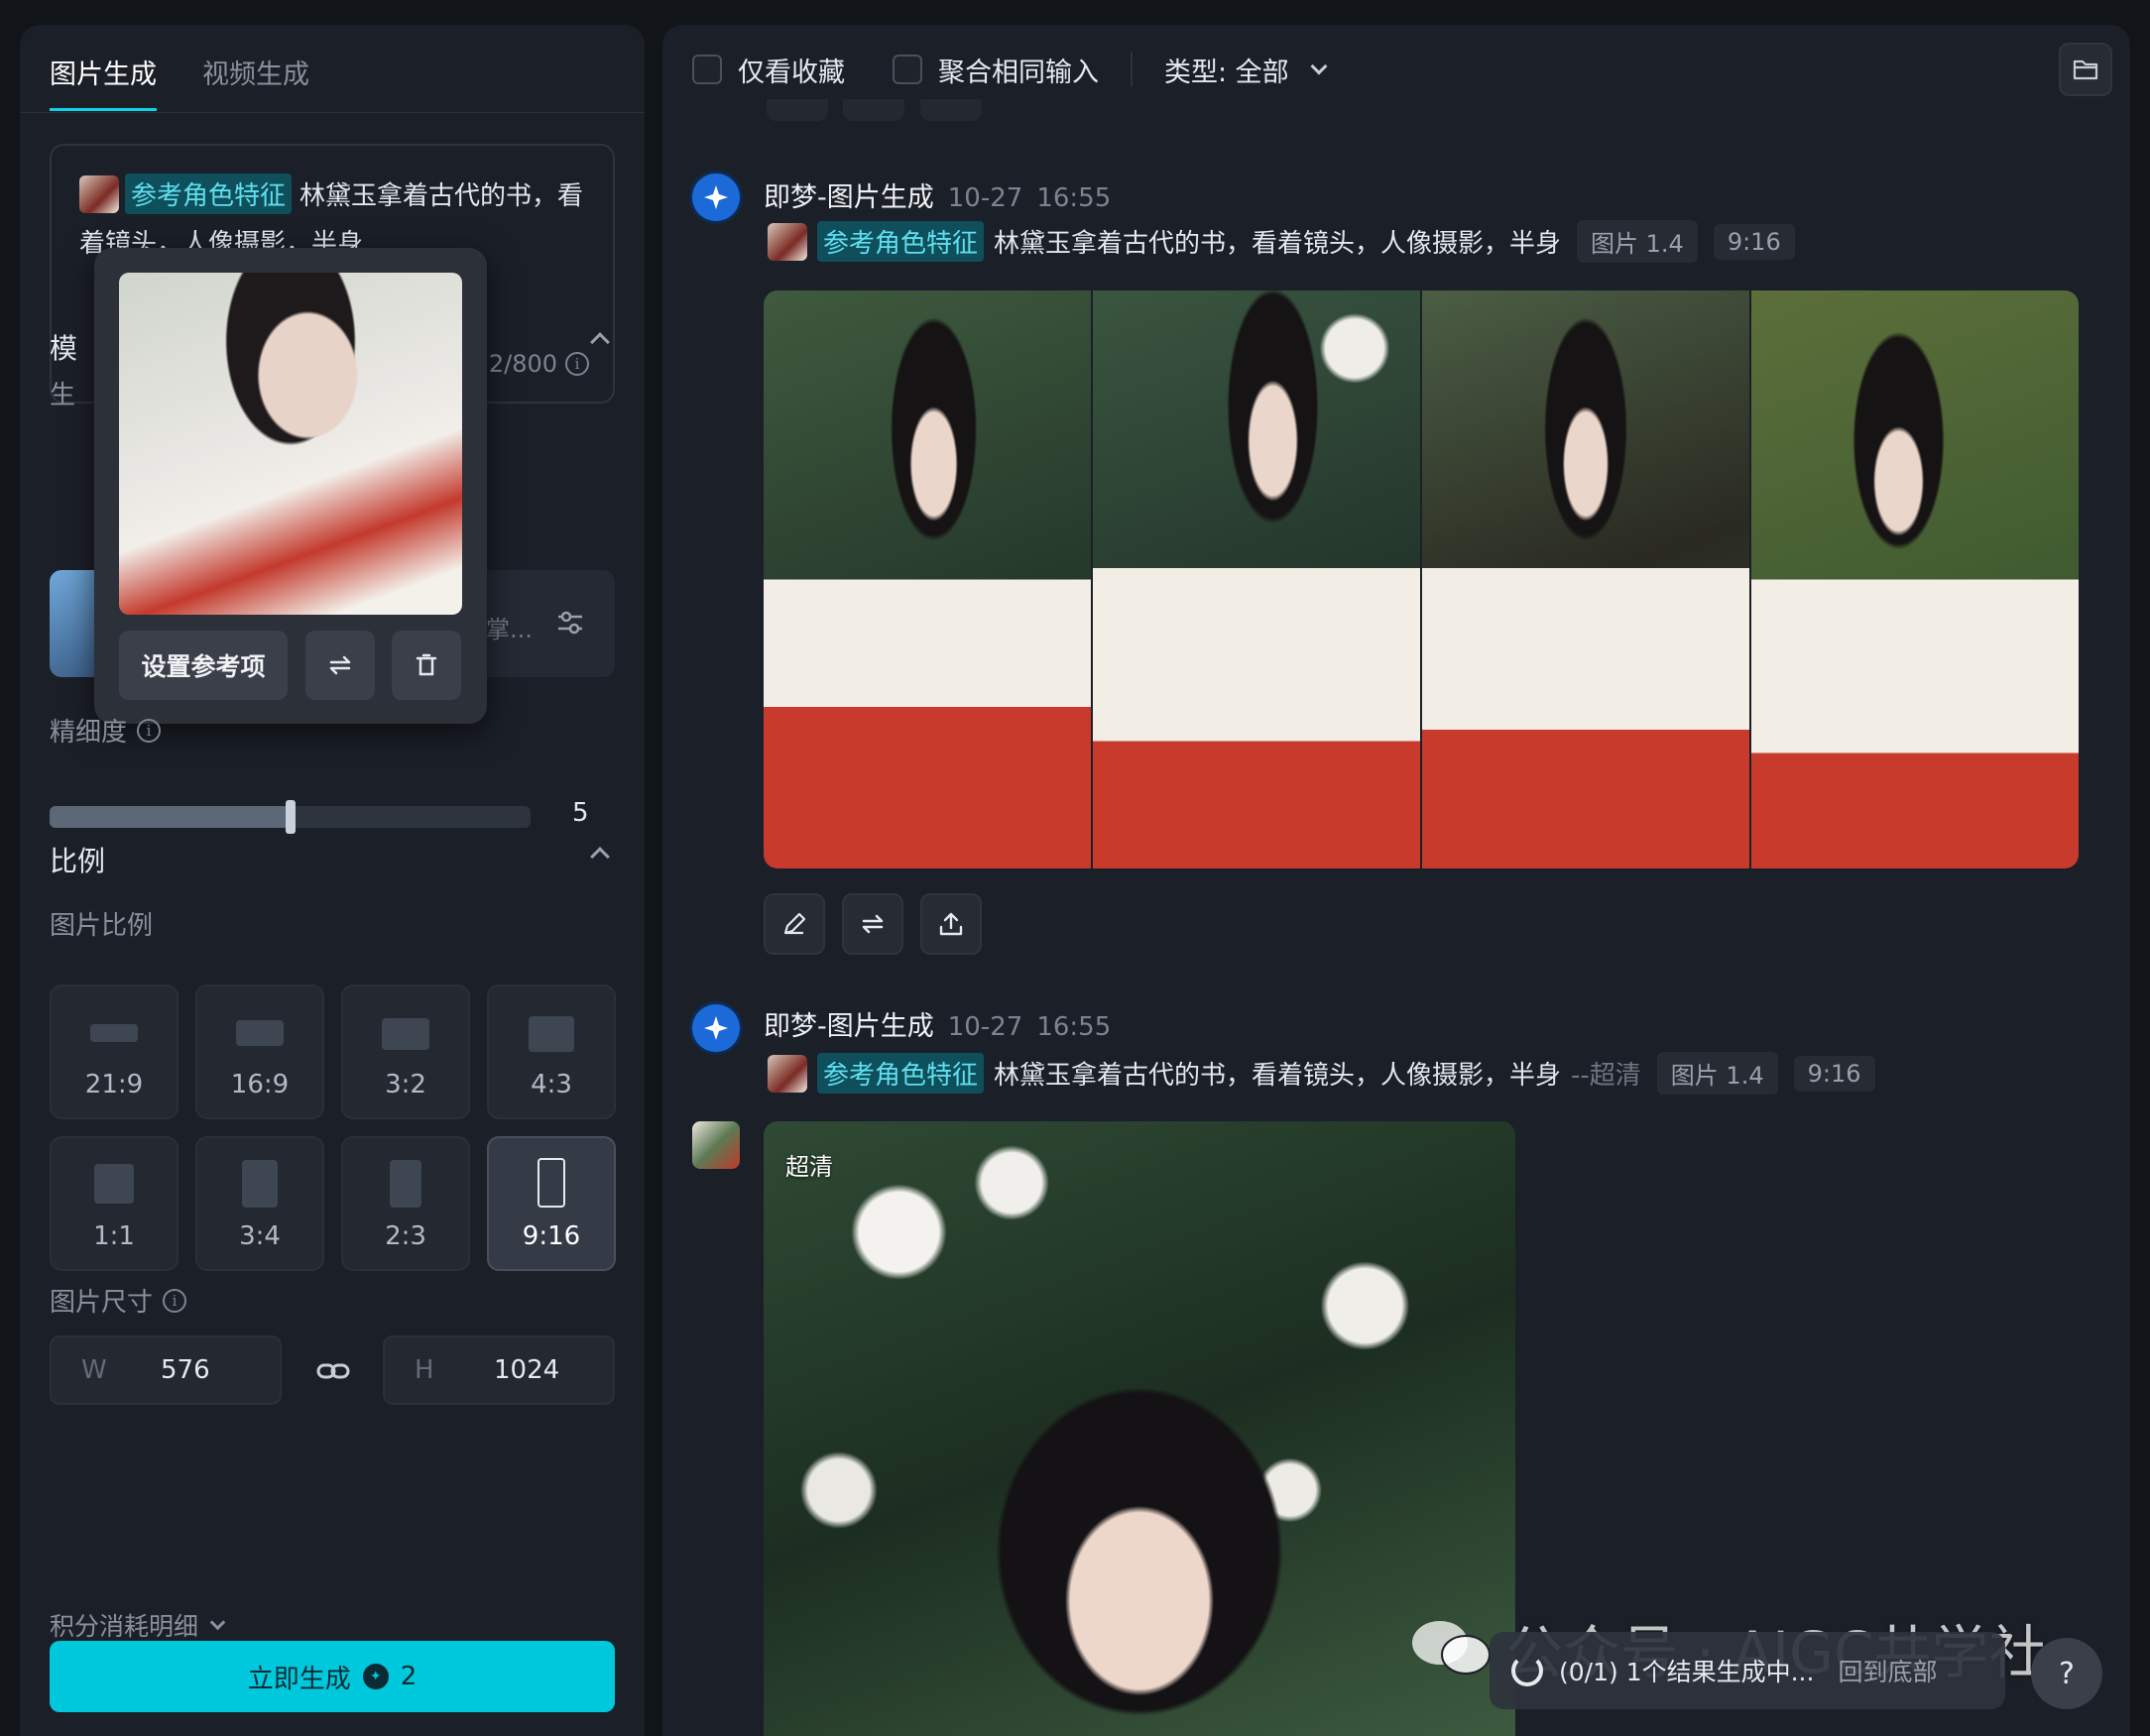 The height and width of the screenshot is (1736, 2150). I want to click on width-letter: W, so click(94, 1370).